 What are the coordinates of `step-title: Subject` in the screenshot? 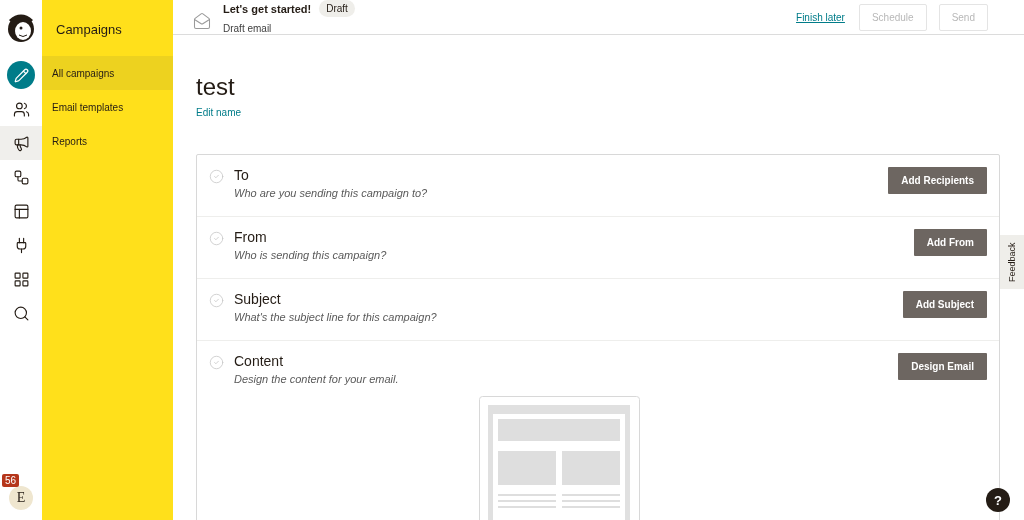 It's located at (258, 299).